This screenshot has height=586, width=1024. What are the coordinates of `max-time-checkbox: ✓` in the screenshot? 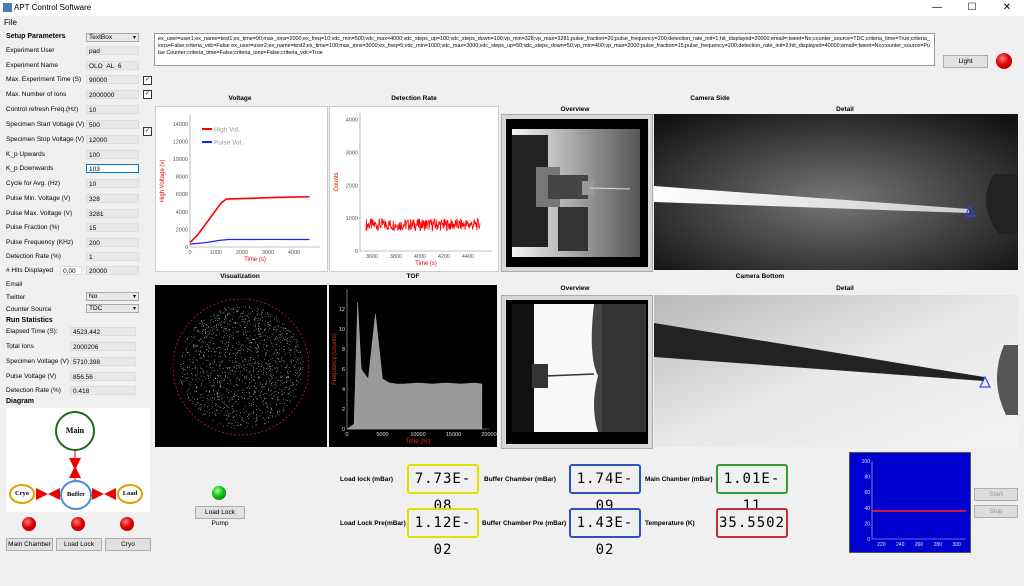 It's located at (147, 80).